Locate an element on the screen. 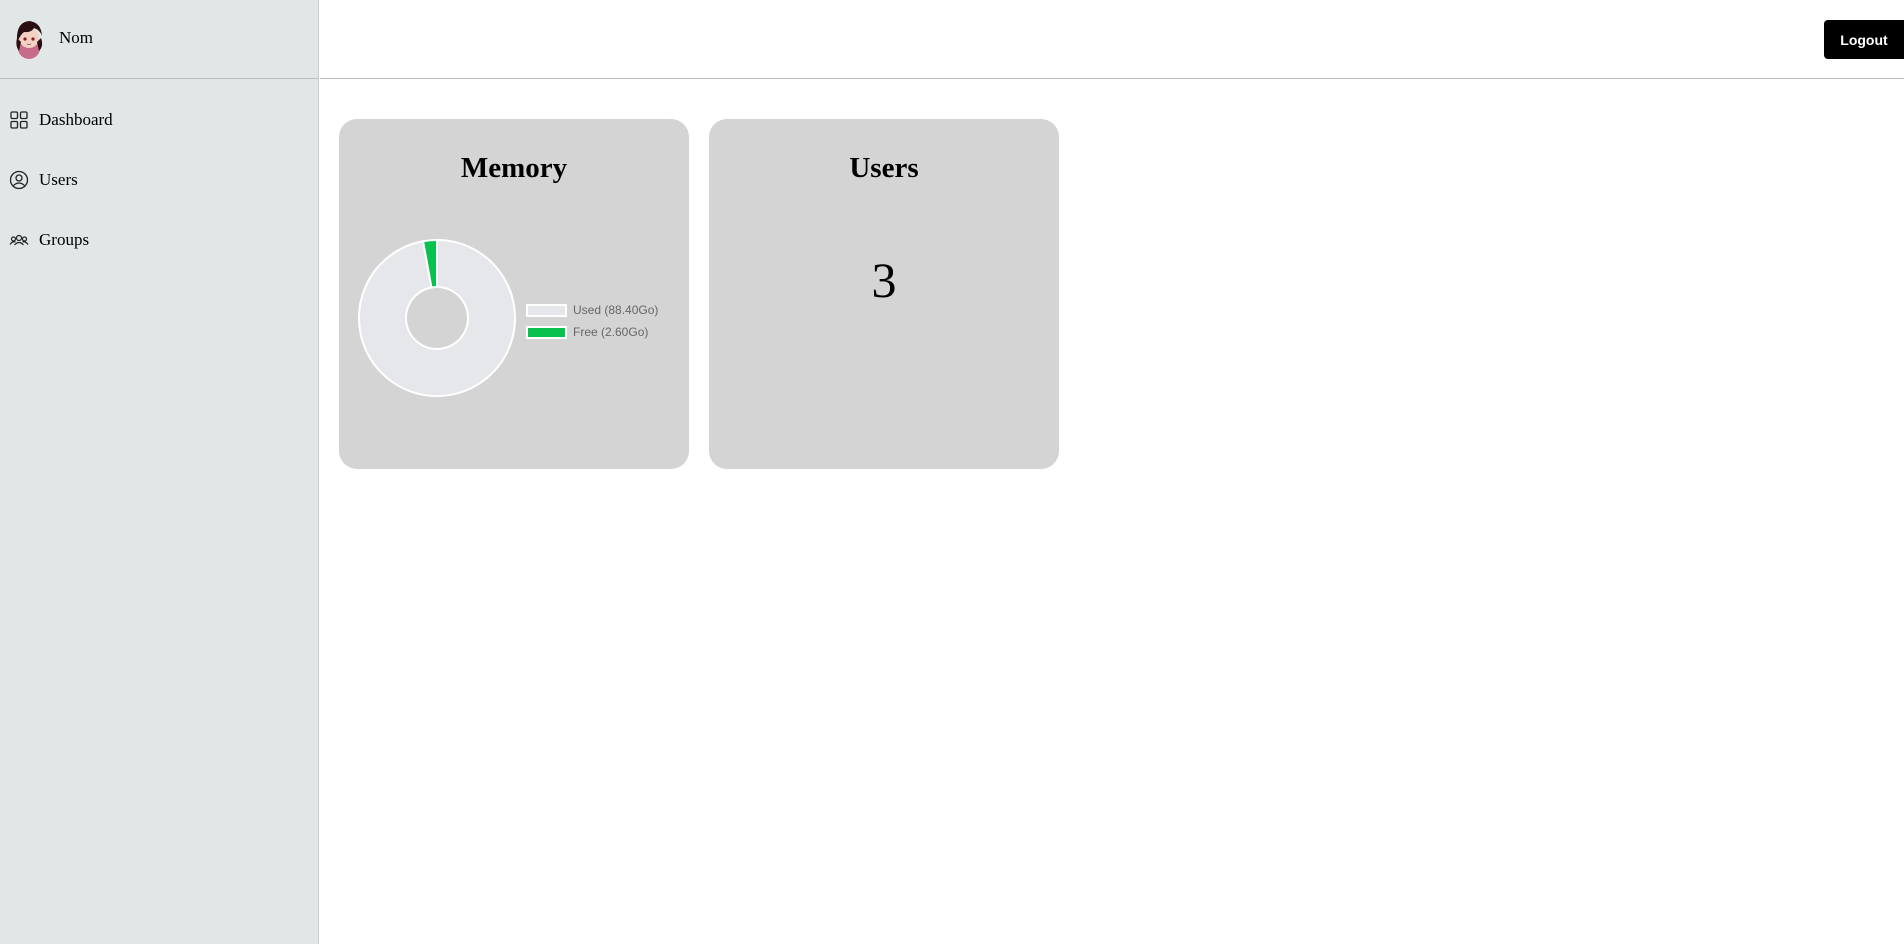 This screenshot has width=1904, height=944. sidebar-item-groups: Groups is located at coordinates (49, 240).